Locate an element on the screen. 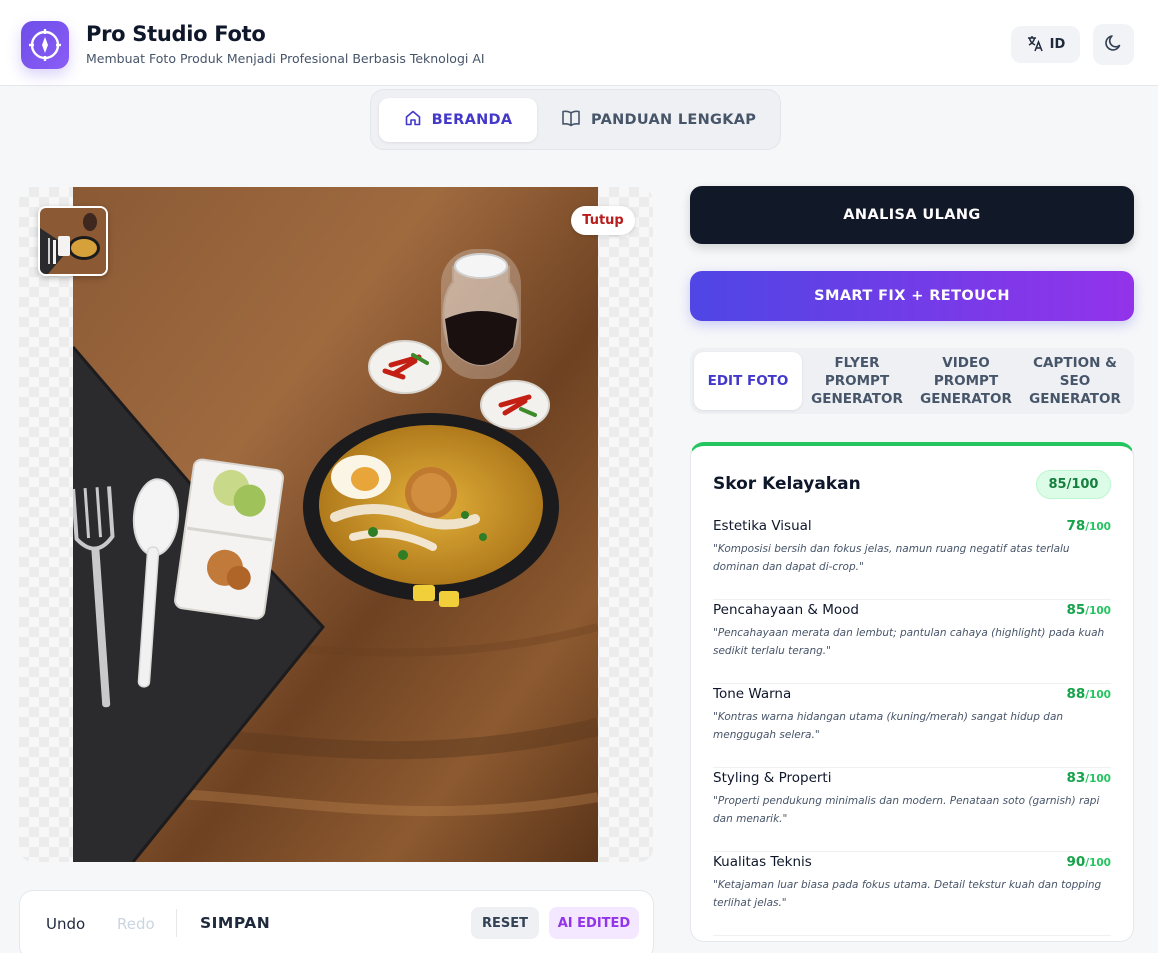 Image resolution: width=1158 pixels, height=953 pixels. criterion-score: 78/100 is located at coordinates (1088, 526).